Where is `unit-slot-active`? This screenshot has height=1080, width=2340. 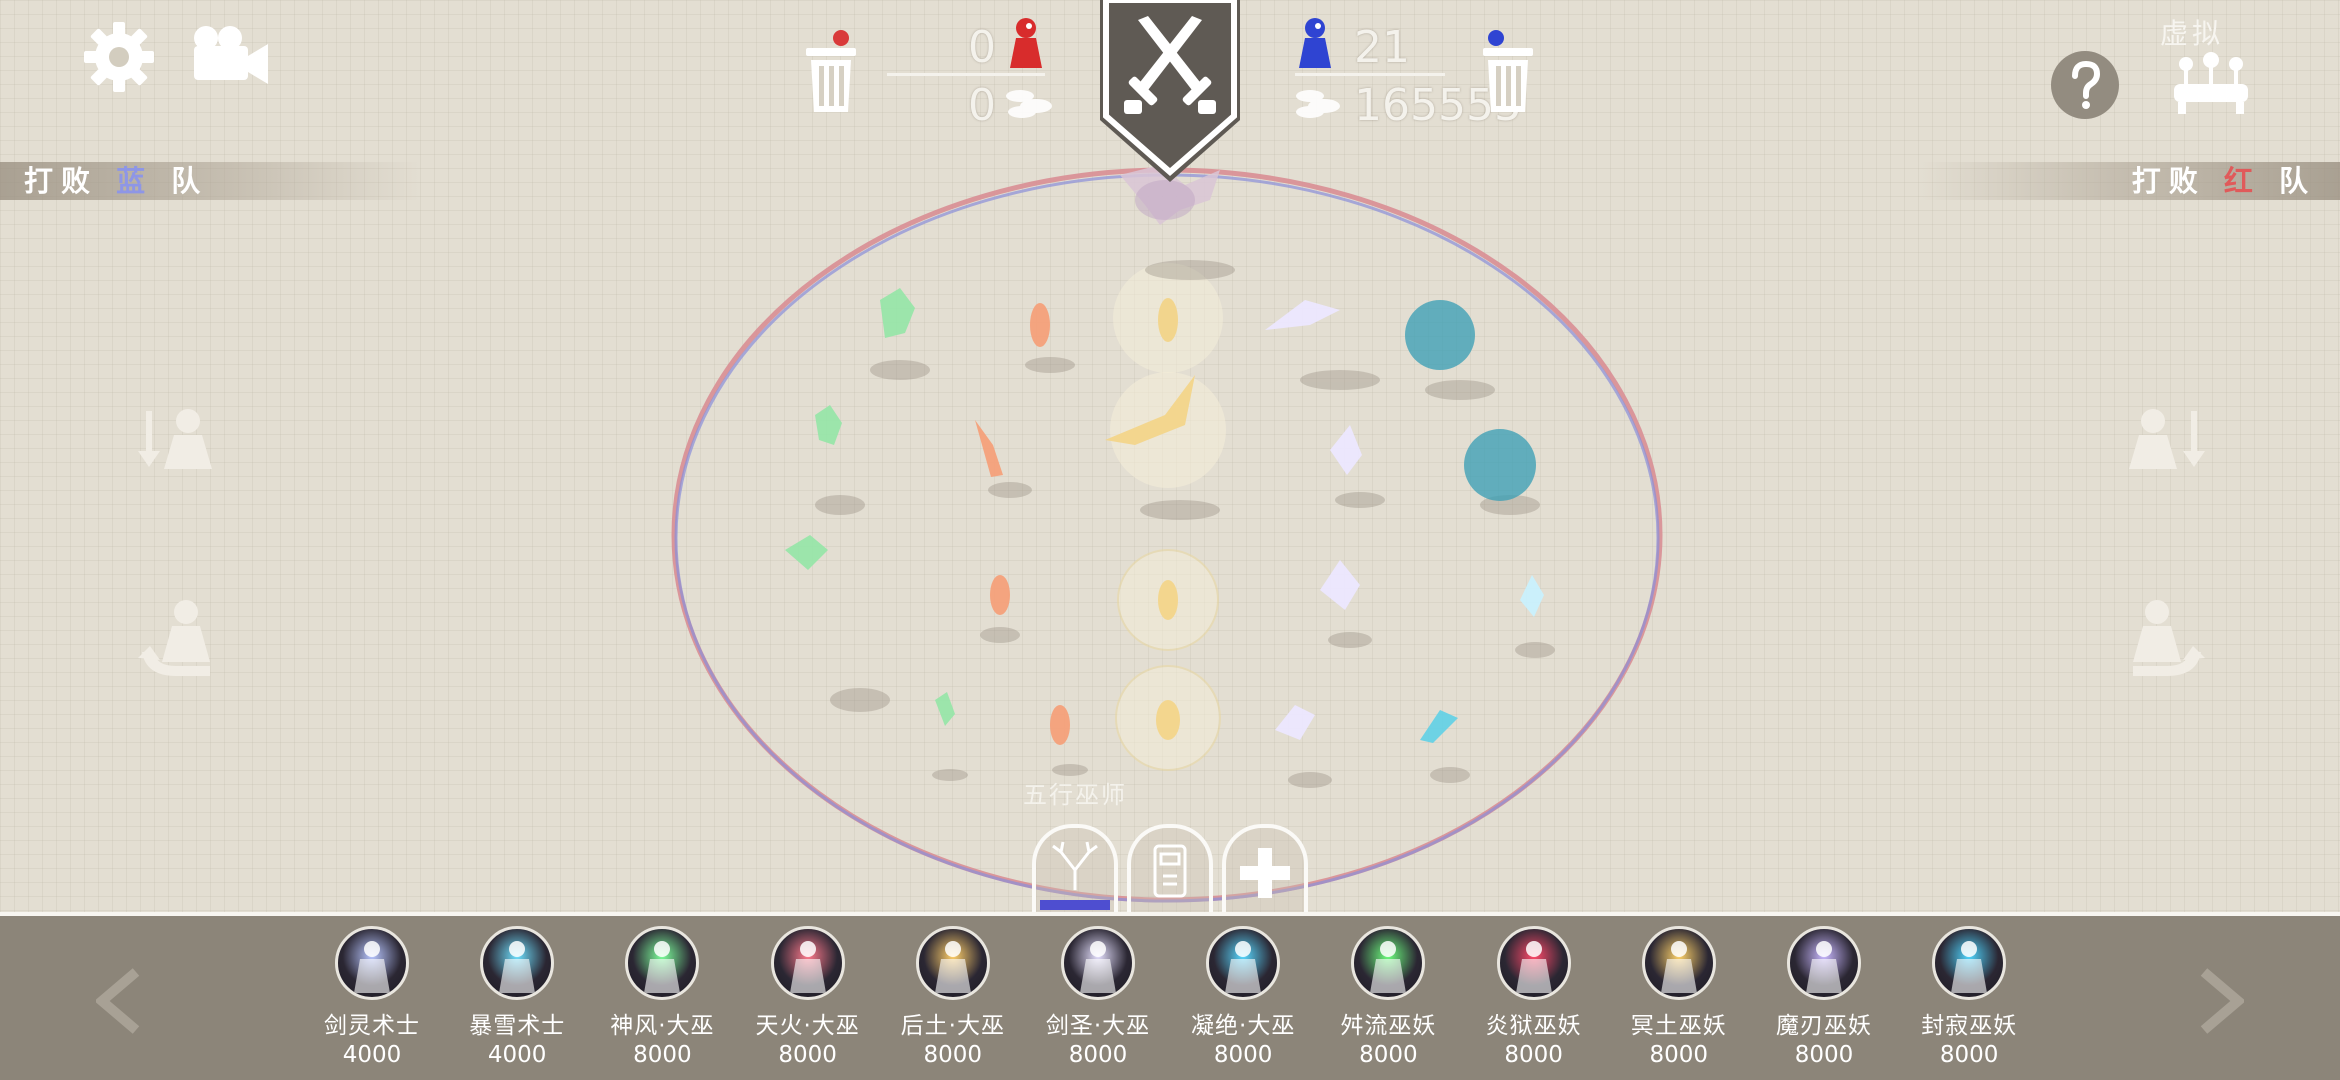 unit-slot-active is located at coordinates (1075, 870).